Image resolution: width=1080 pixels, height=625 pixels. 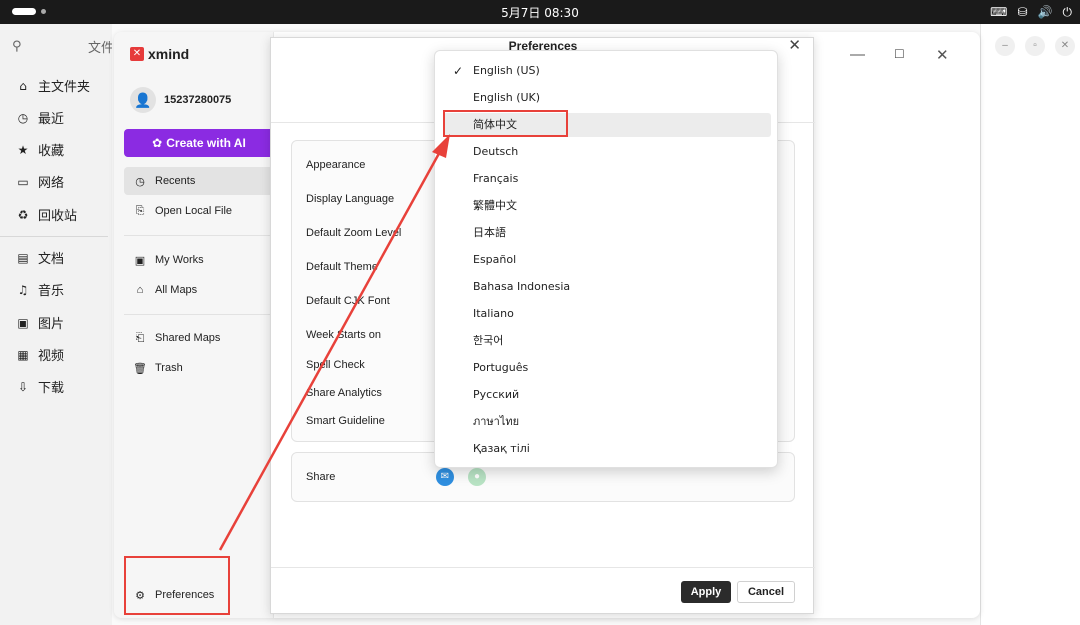 I want to click on folder-icon: ▣, so click(x=140, y=260).